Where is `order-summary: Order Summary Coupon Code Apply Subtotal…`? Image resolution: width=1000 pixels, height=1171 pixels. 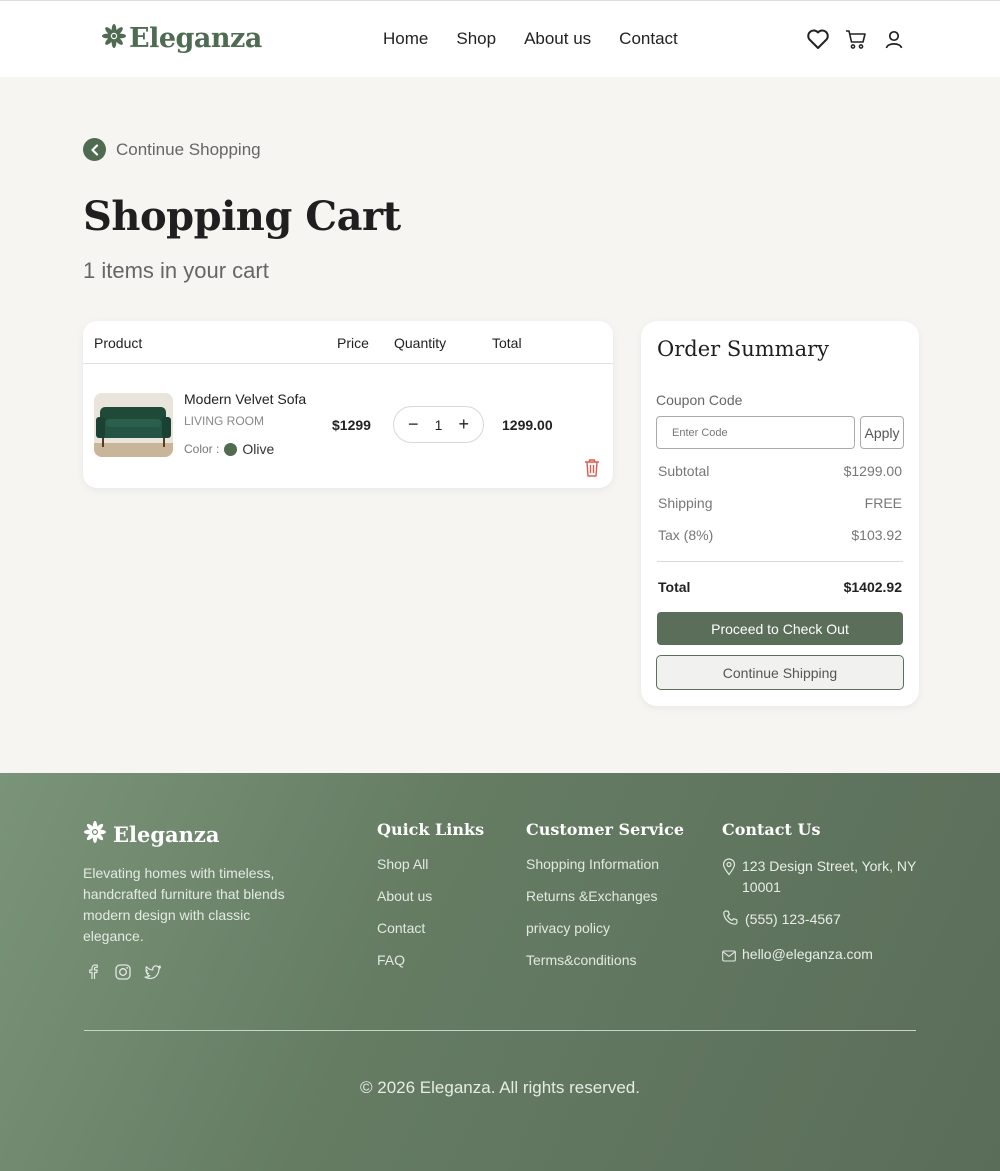 order-summary: Order Summary Coupon Code Apply Subtotal… is located at coordinates (780, 513).